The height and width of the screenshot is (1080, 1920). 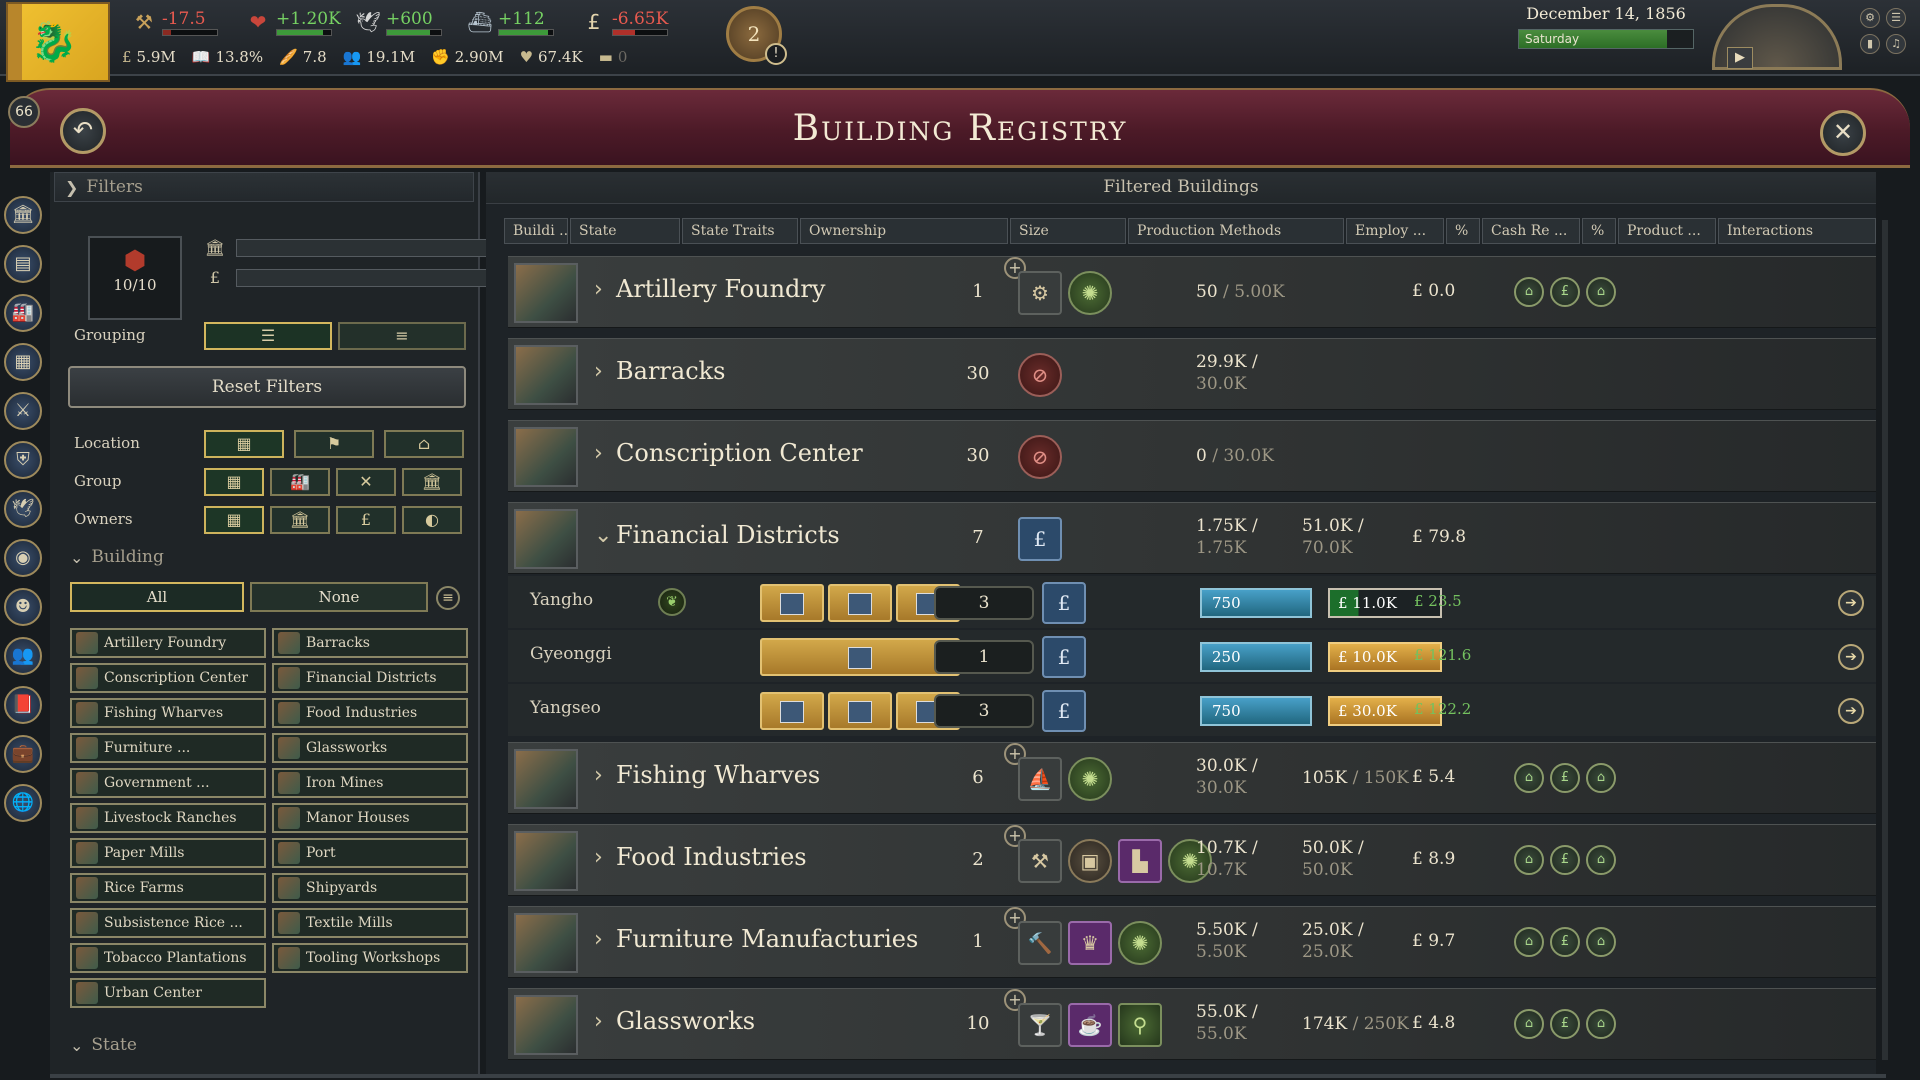 What do you see at coordinates (740, 231) in the screenshot?
I see `col-state-traits: State Traits` at bounding box center [740, 231].